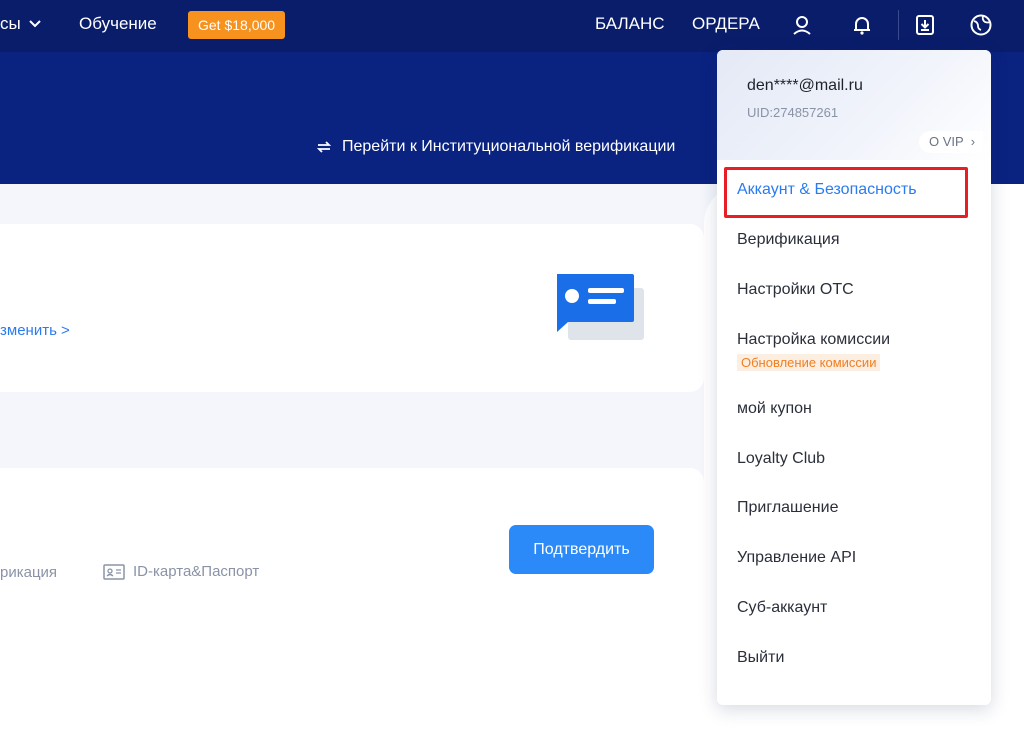 This screenshot has width=1024, height=746. Describe the element at coordinates (21, 24) in the screenshot. I see `assets-menu: сы` at that location.